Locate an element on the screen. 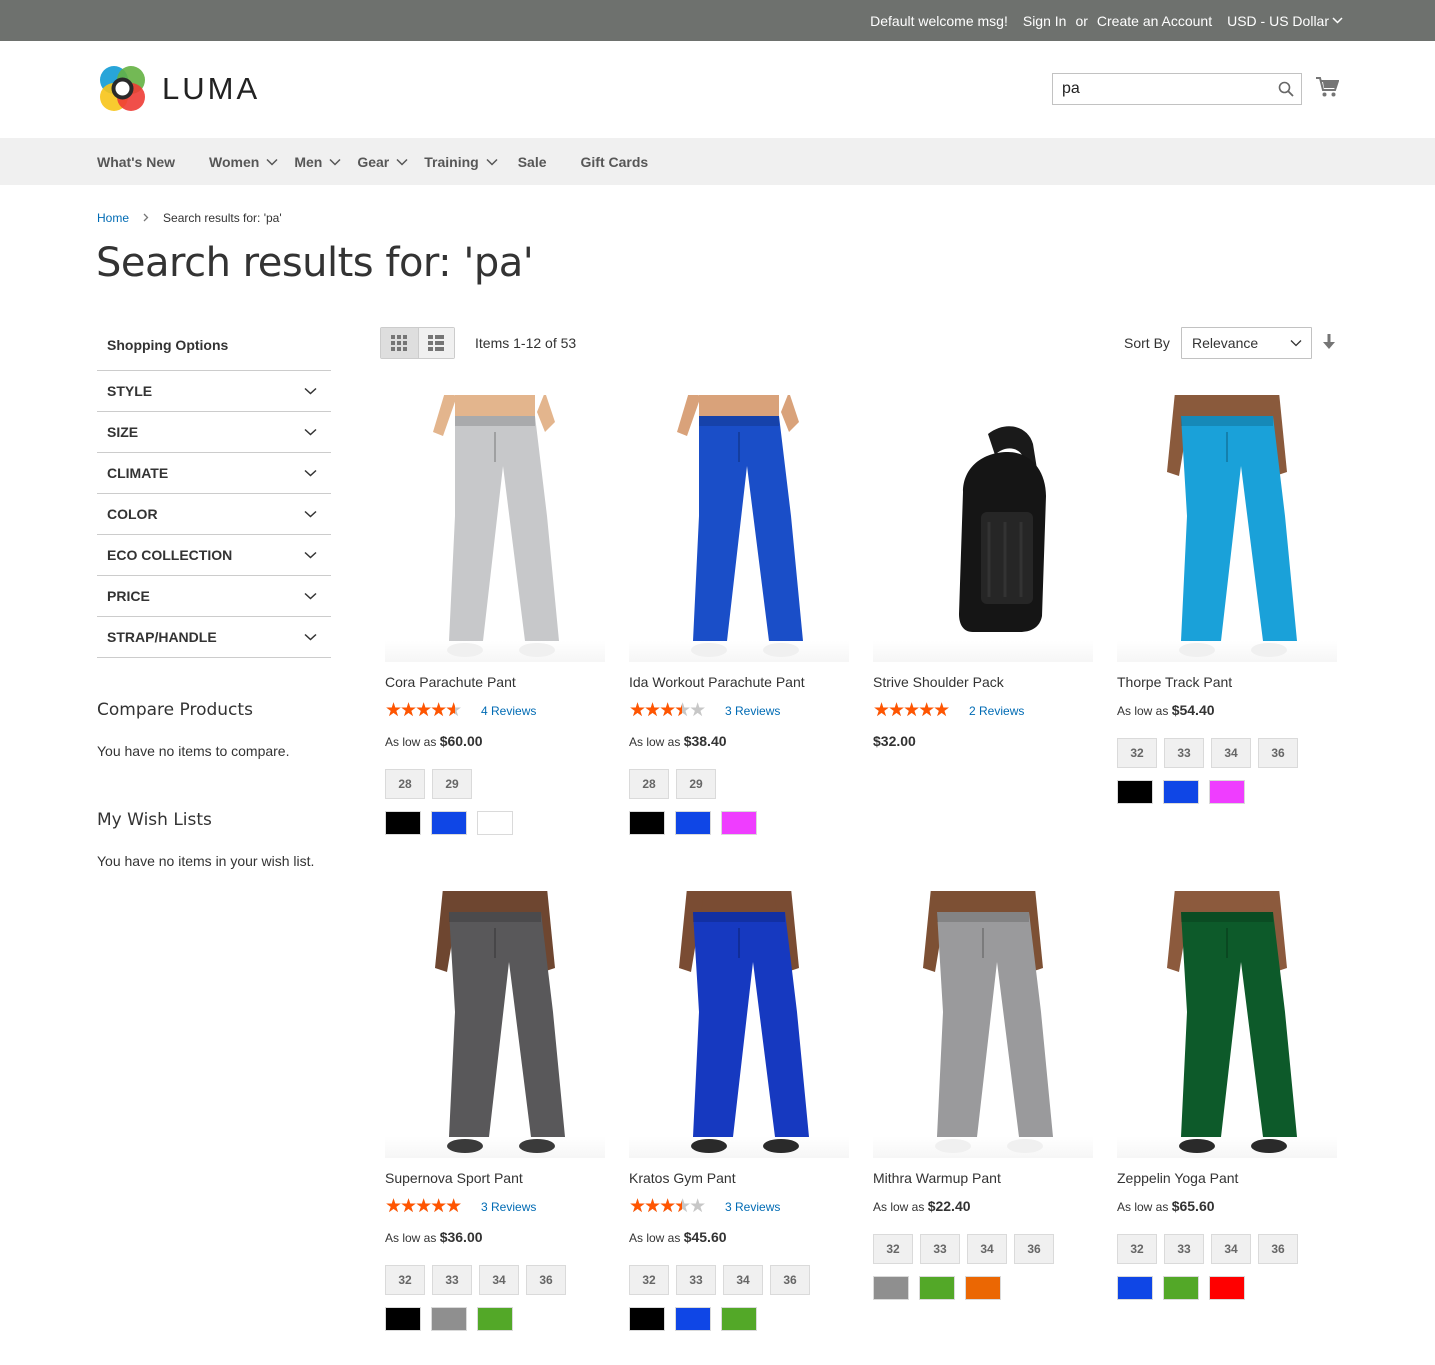 The image size is (1435, 1365). reviews-link: 4 Reviews is located at coordinates (508, 711).